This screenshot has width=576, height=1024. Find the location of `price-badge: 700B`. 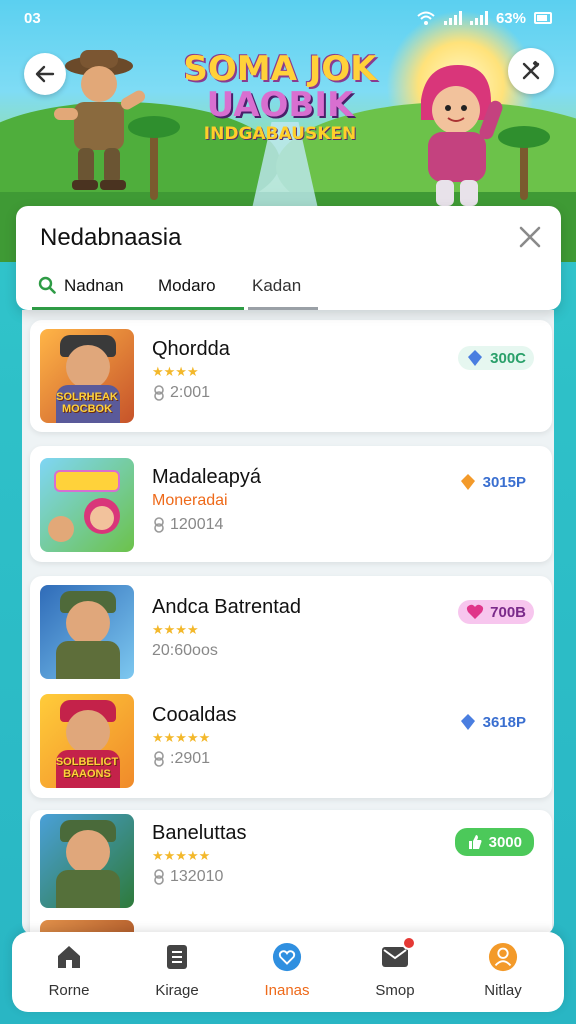

price-badge: 700B is located at coordinates (496, 612).